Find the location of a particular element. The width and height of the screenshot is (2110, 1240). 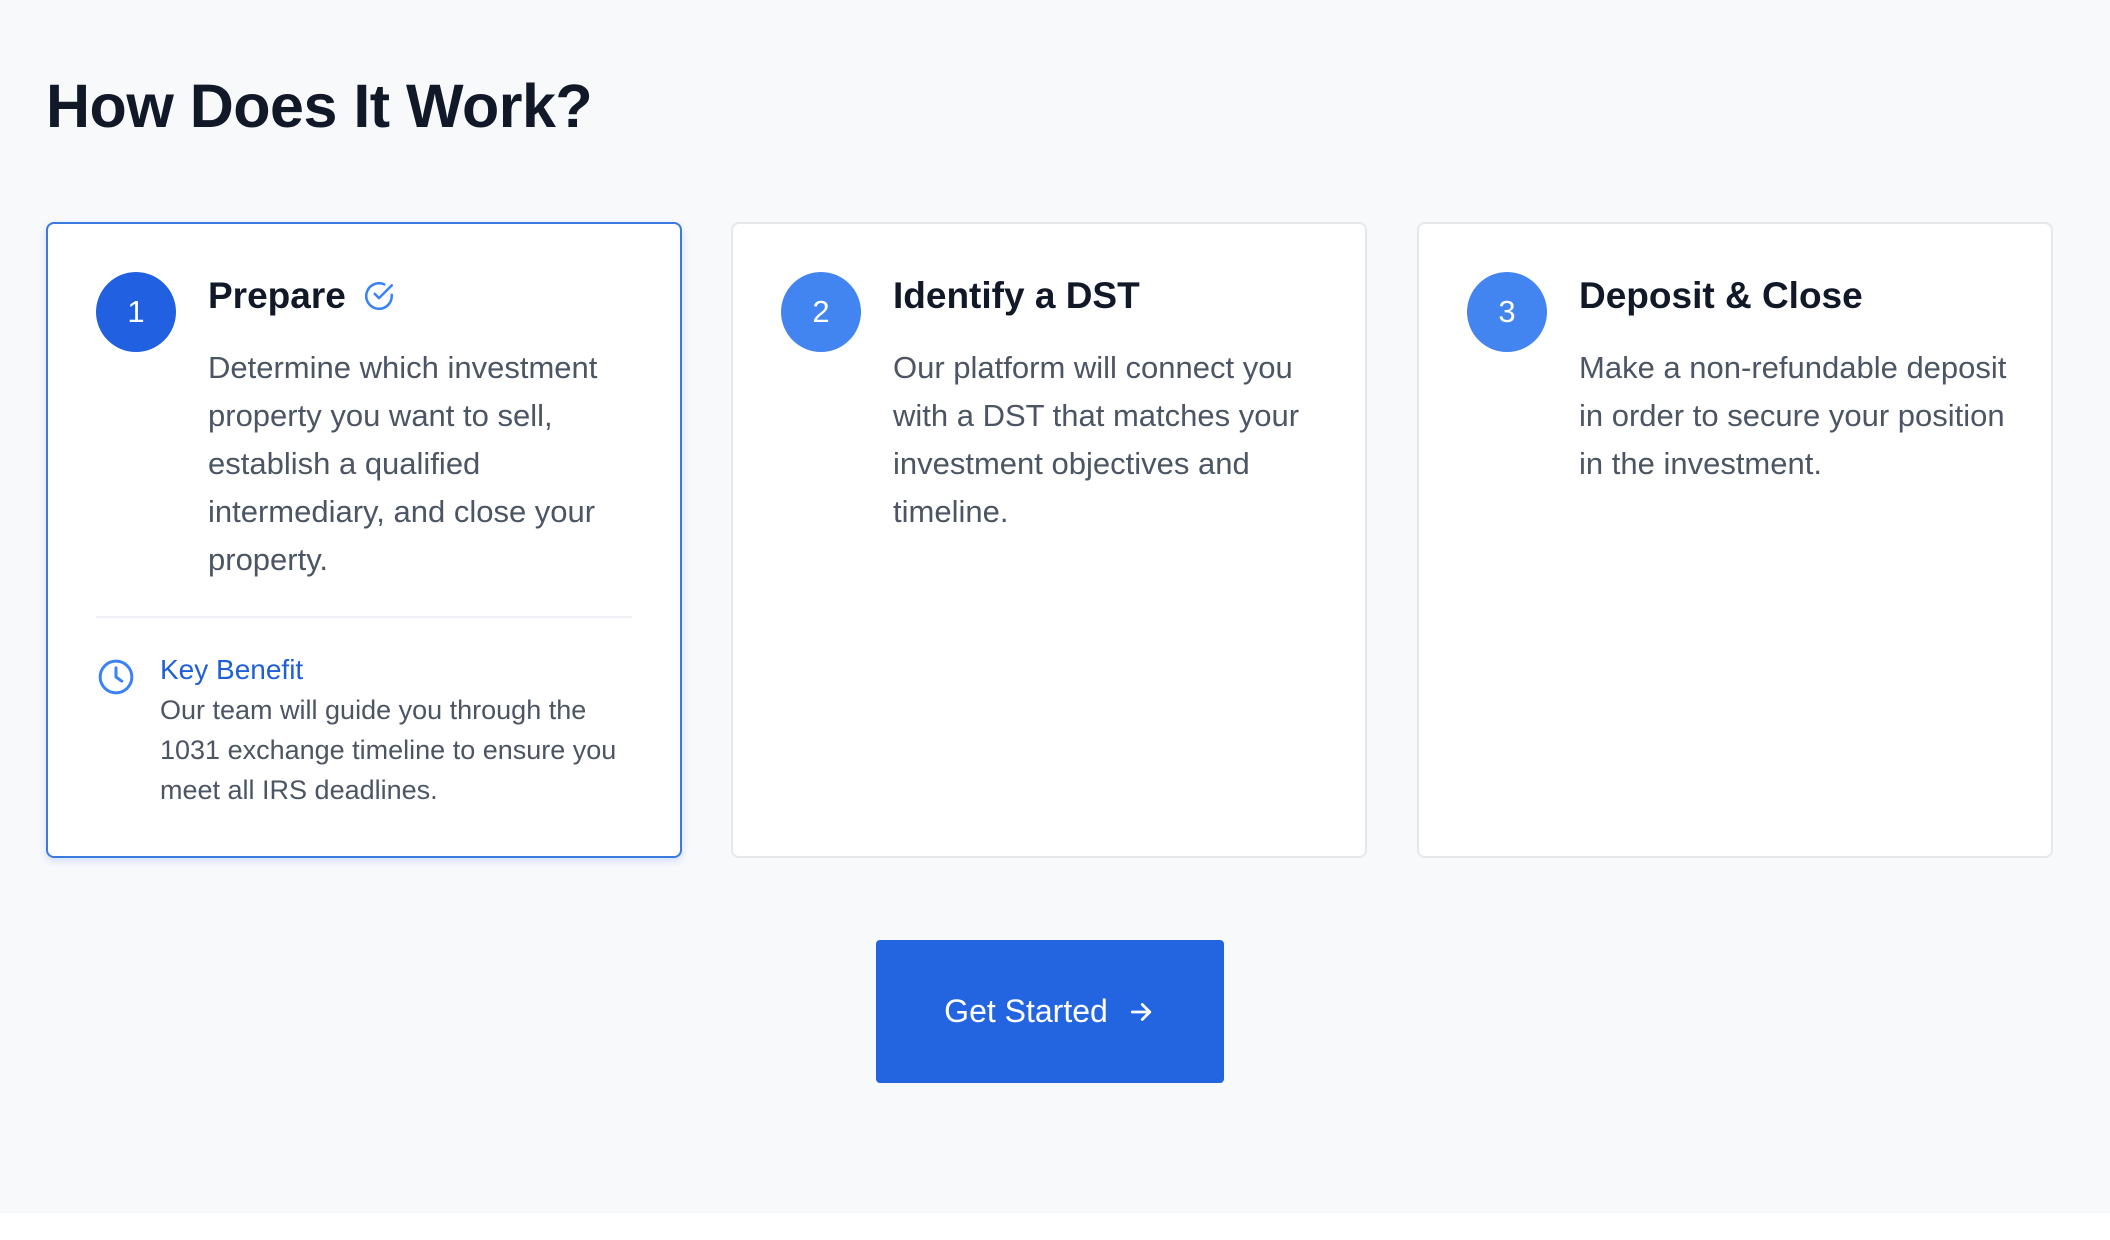

step-title: Prepare is located at coordinates (277, 295).